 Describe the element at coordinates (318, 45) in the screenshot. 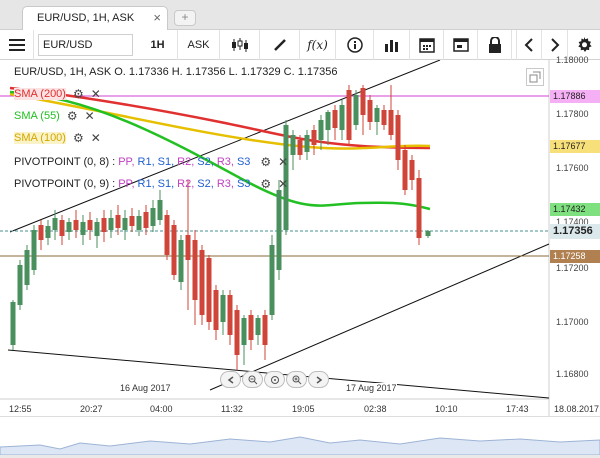

I see `indicators-button: f(x)` at that location.